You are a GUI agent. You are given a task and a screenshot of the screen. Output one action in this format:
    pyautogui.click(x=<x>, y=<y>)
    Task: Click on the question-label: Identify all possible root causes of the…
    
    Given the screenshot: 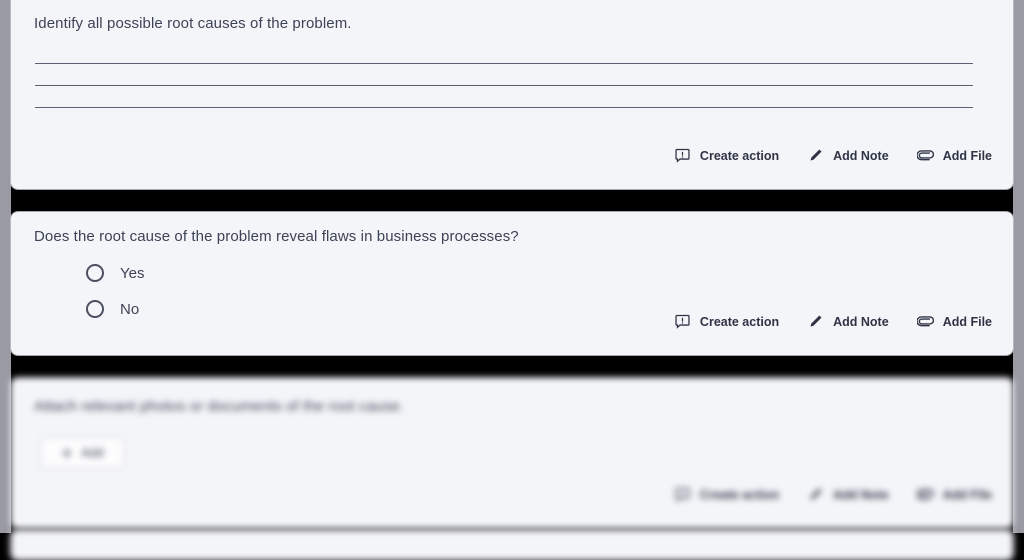 What is the action you would take?
    pyautogui.click(x=193, y=23)
    